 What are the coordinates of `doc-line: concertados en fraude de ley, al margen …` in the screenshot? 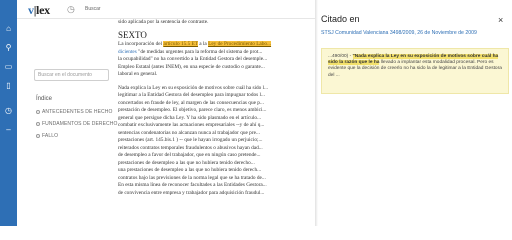 It's located at (191, 102).